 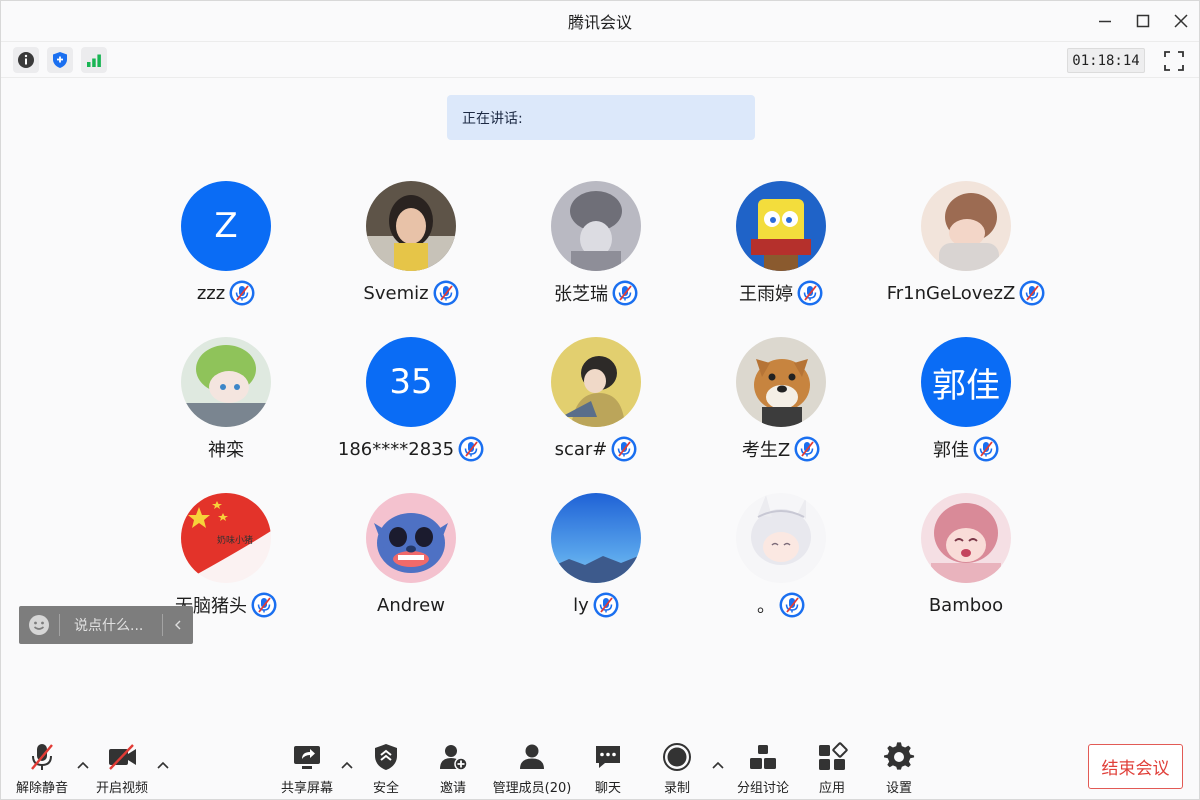 I want to click on participant-name: 王雨婷, so click(x=766, y=294).